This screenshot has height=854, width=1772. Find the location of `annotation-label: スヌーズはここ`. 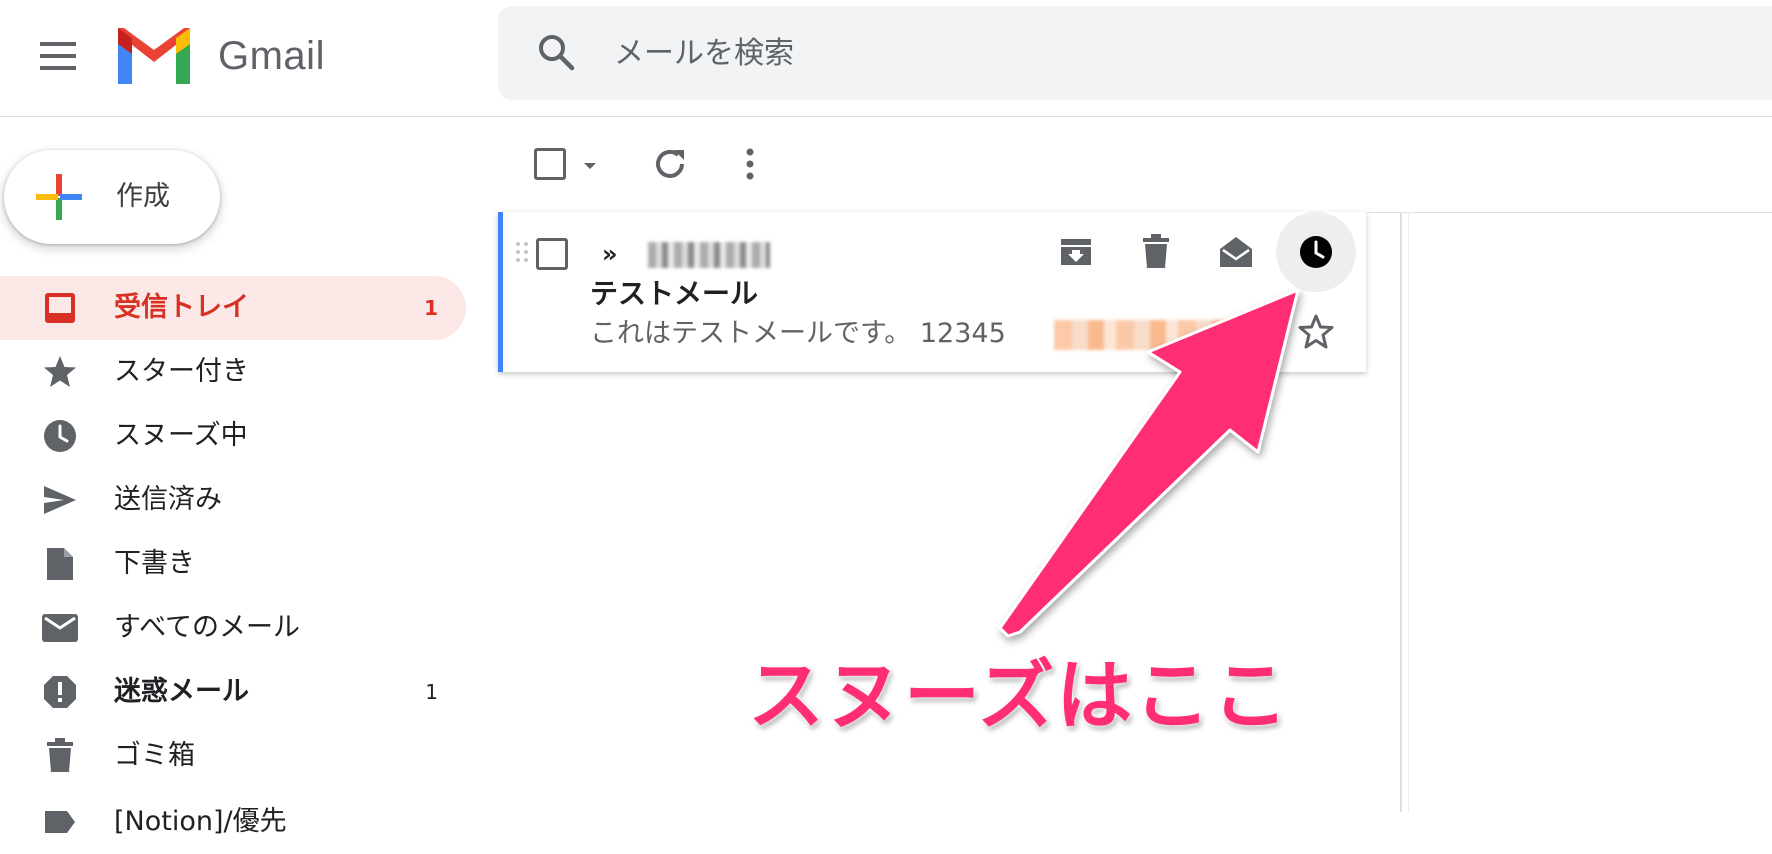

annotation-label: スヌーズはここ is located at coordinates (1019, 695).